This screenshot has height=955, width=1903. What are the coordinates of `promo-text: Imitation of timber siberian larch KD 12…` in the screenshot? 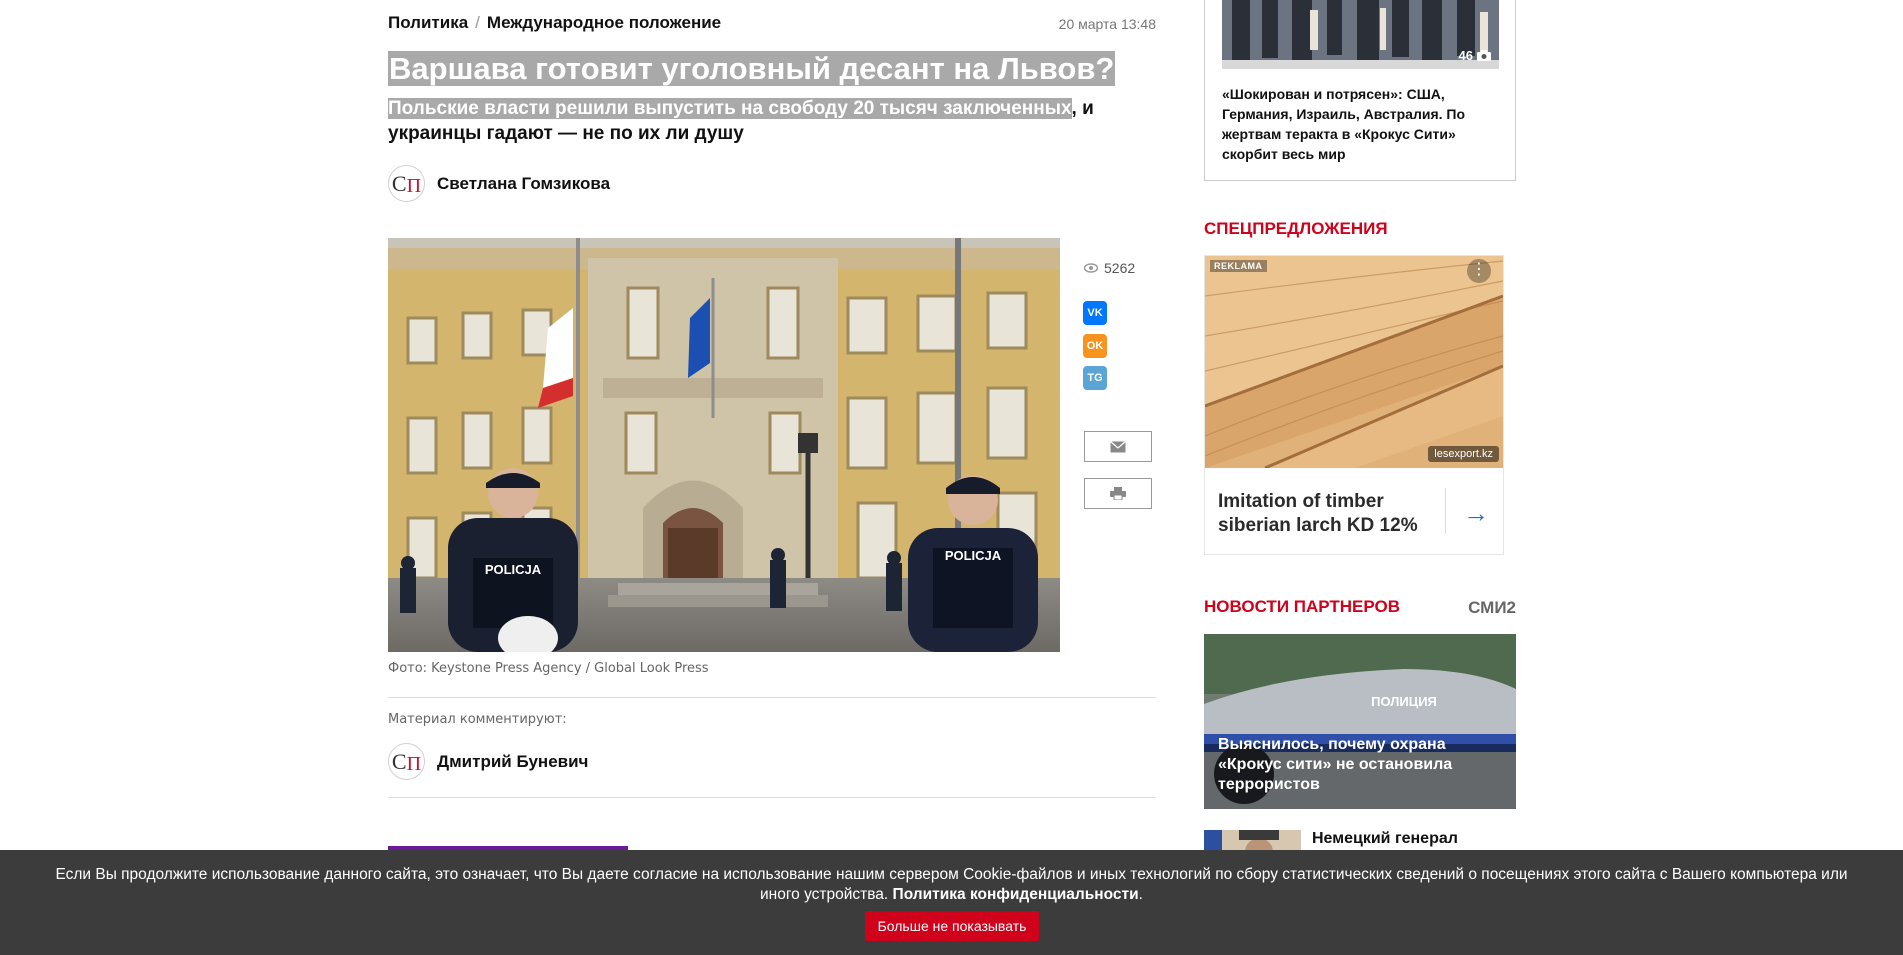 It's located at (1323, 514).